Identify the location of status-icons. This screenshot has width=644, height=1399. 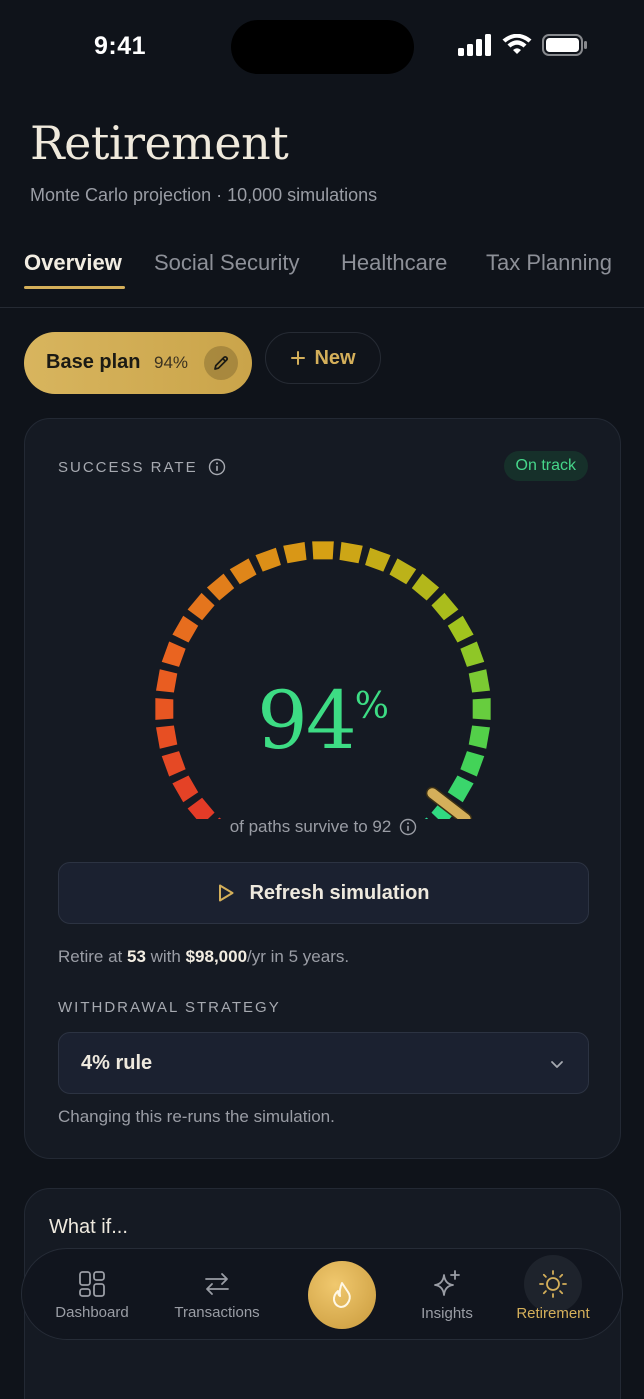
(523, 45).